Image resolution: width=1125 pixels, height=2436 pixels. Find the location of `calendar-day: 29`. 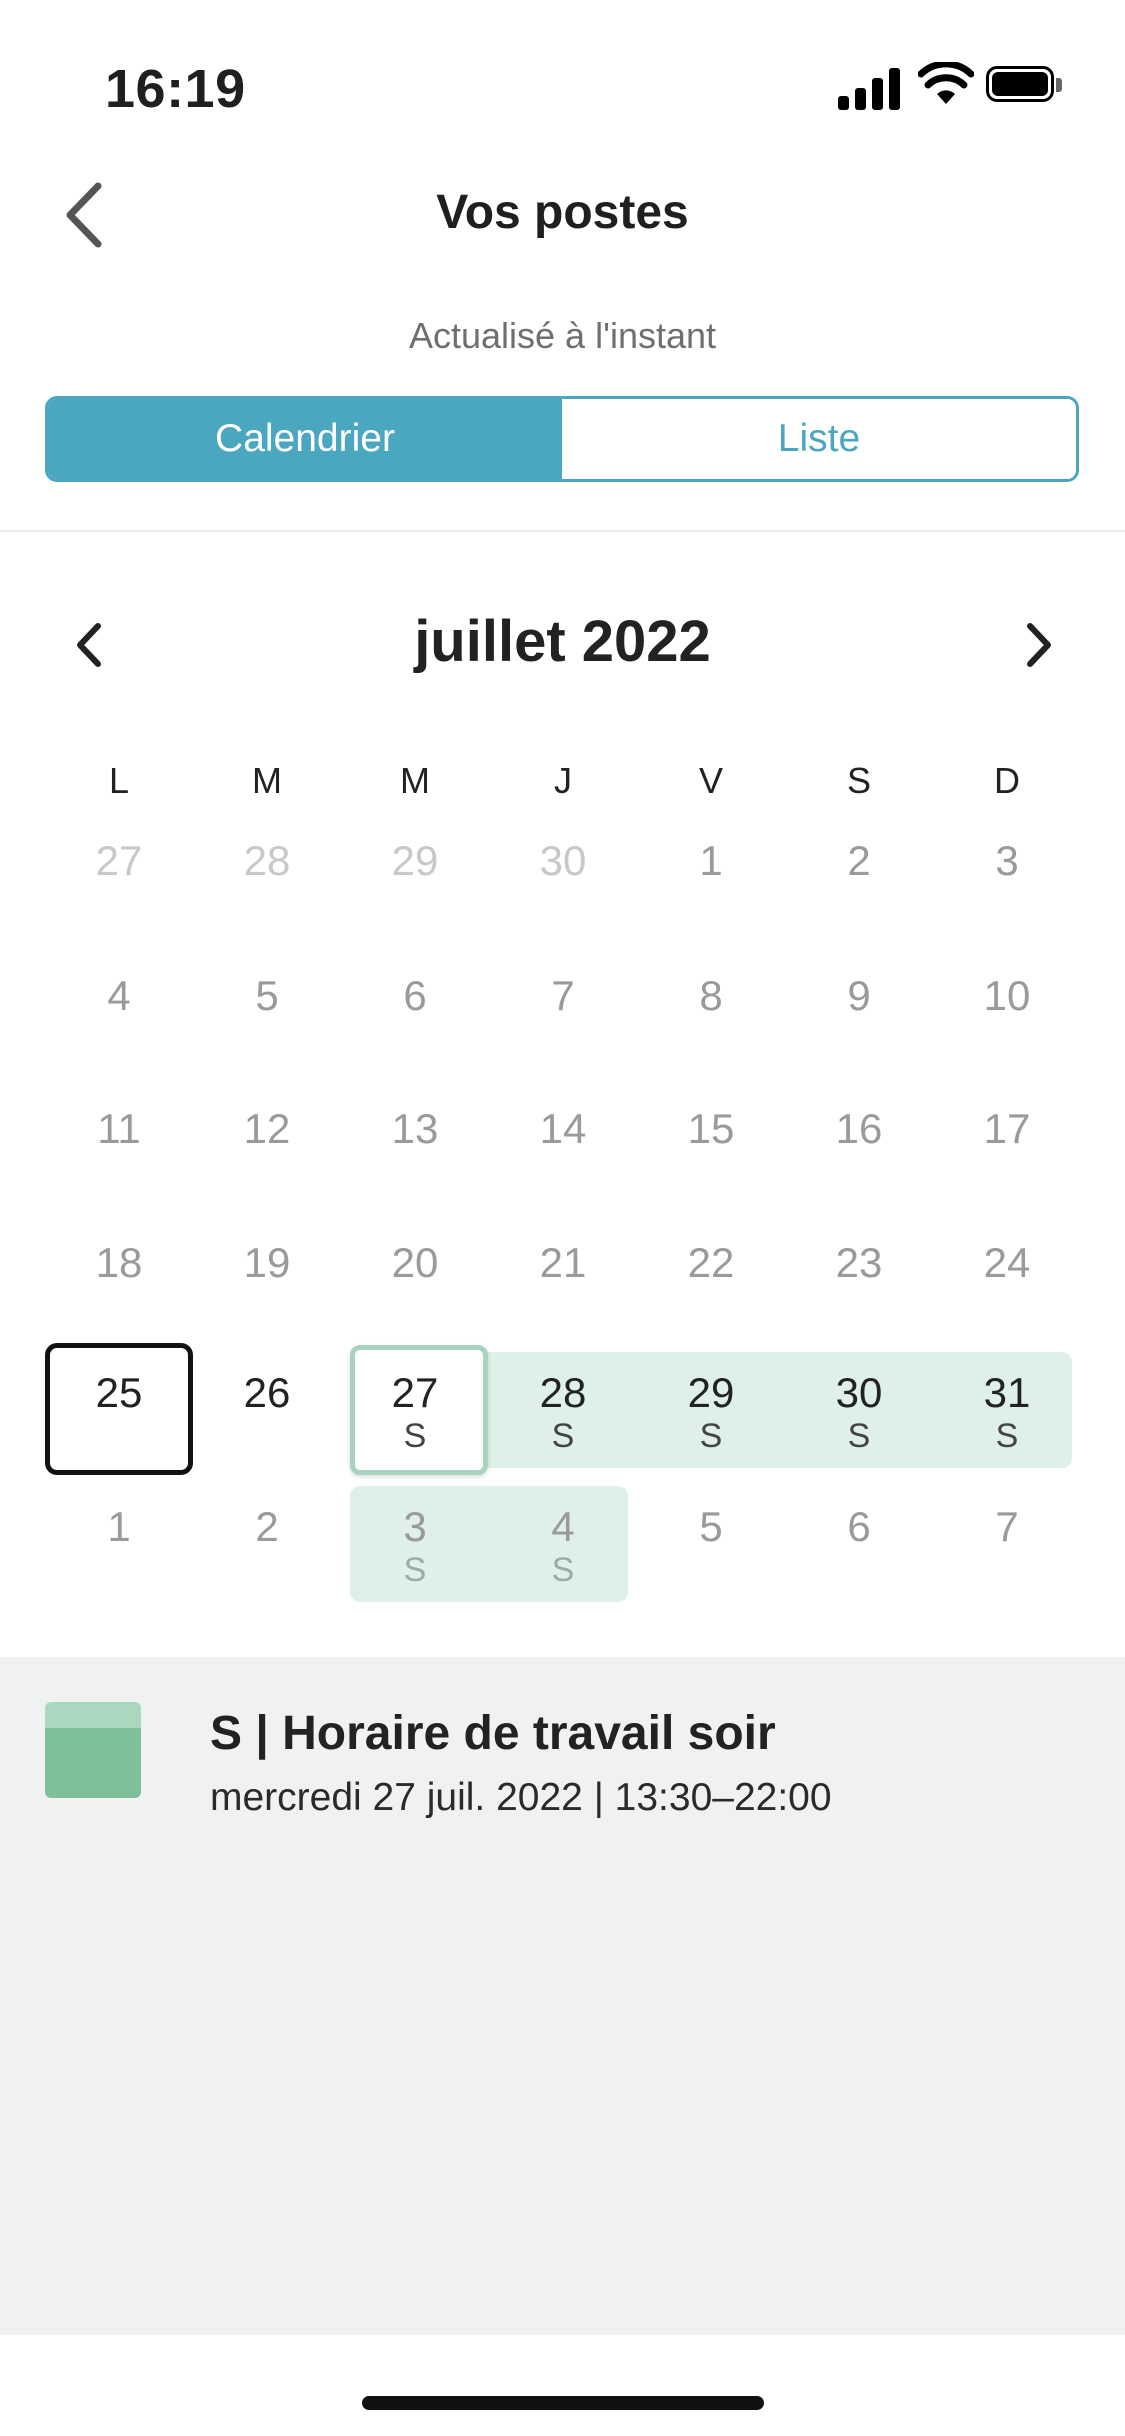

calendar-day: 29 is located at coordinates (415, 880).